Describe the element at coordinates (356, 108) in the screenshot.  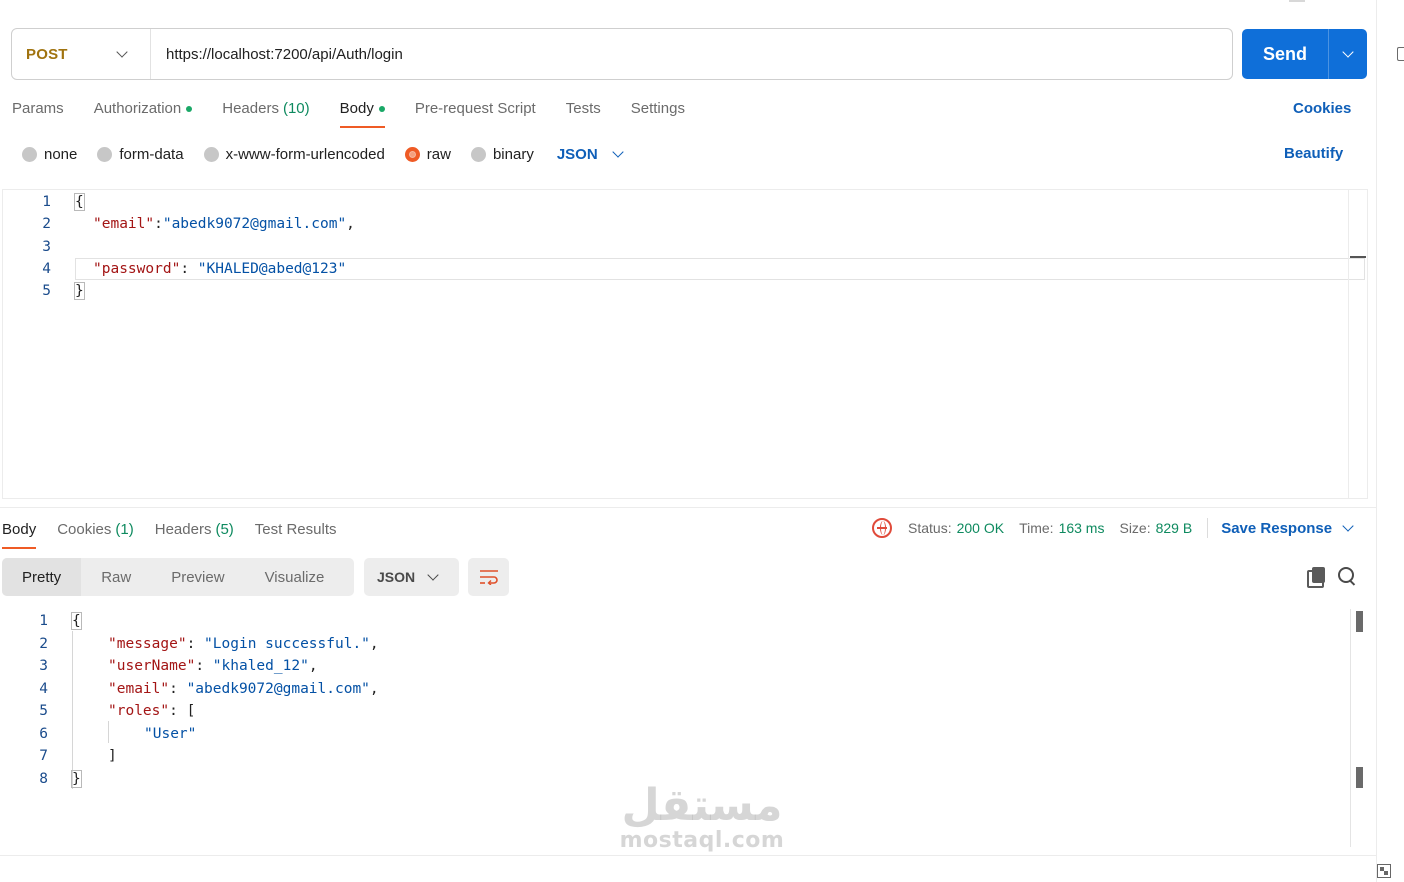
I see `tab-label: Body` at that location.